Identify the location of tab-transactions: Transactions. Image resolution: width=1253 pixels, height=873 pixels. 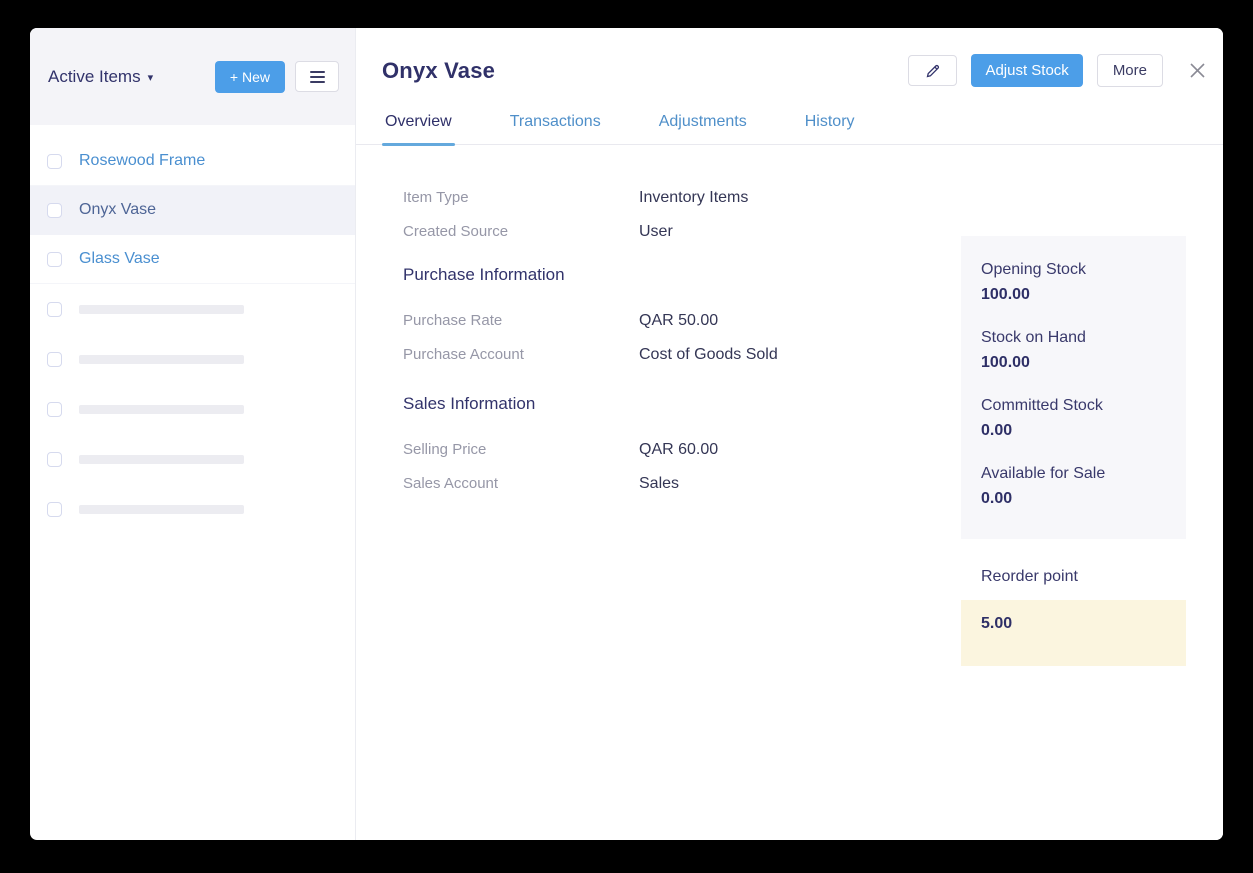
(555, 123).